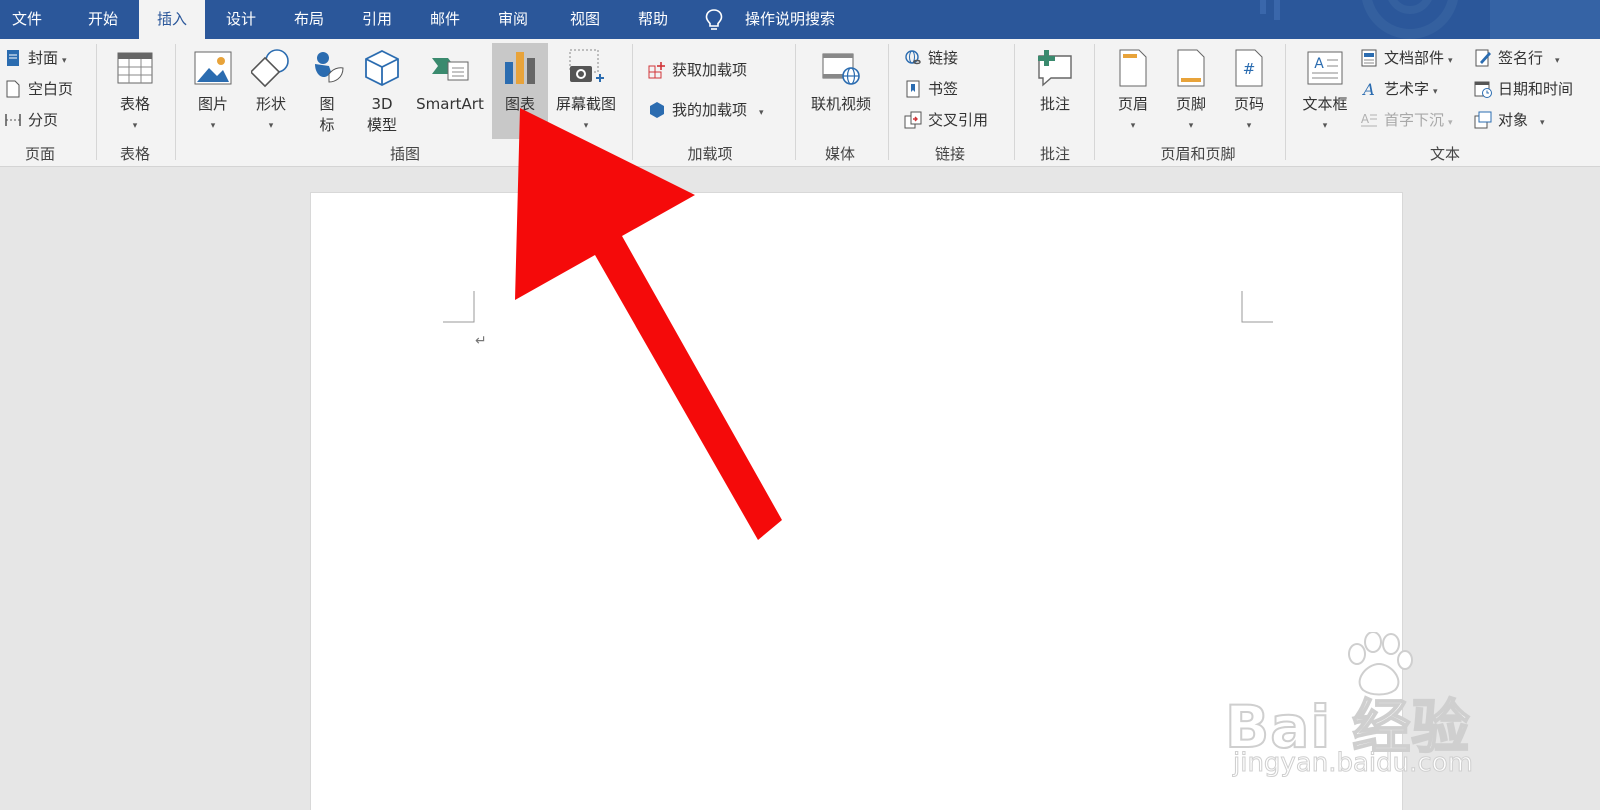 This screenshot has width=1600, height=810. What do you see at coordinates (241, 19) in the screenshot?
I see `tab-design: 设计` at bounding box center [241, 19].